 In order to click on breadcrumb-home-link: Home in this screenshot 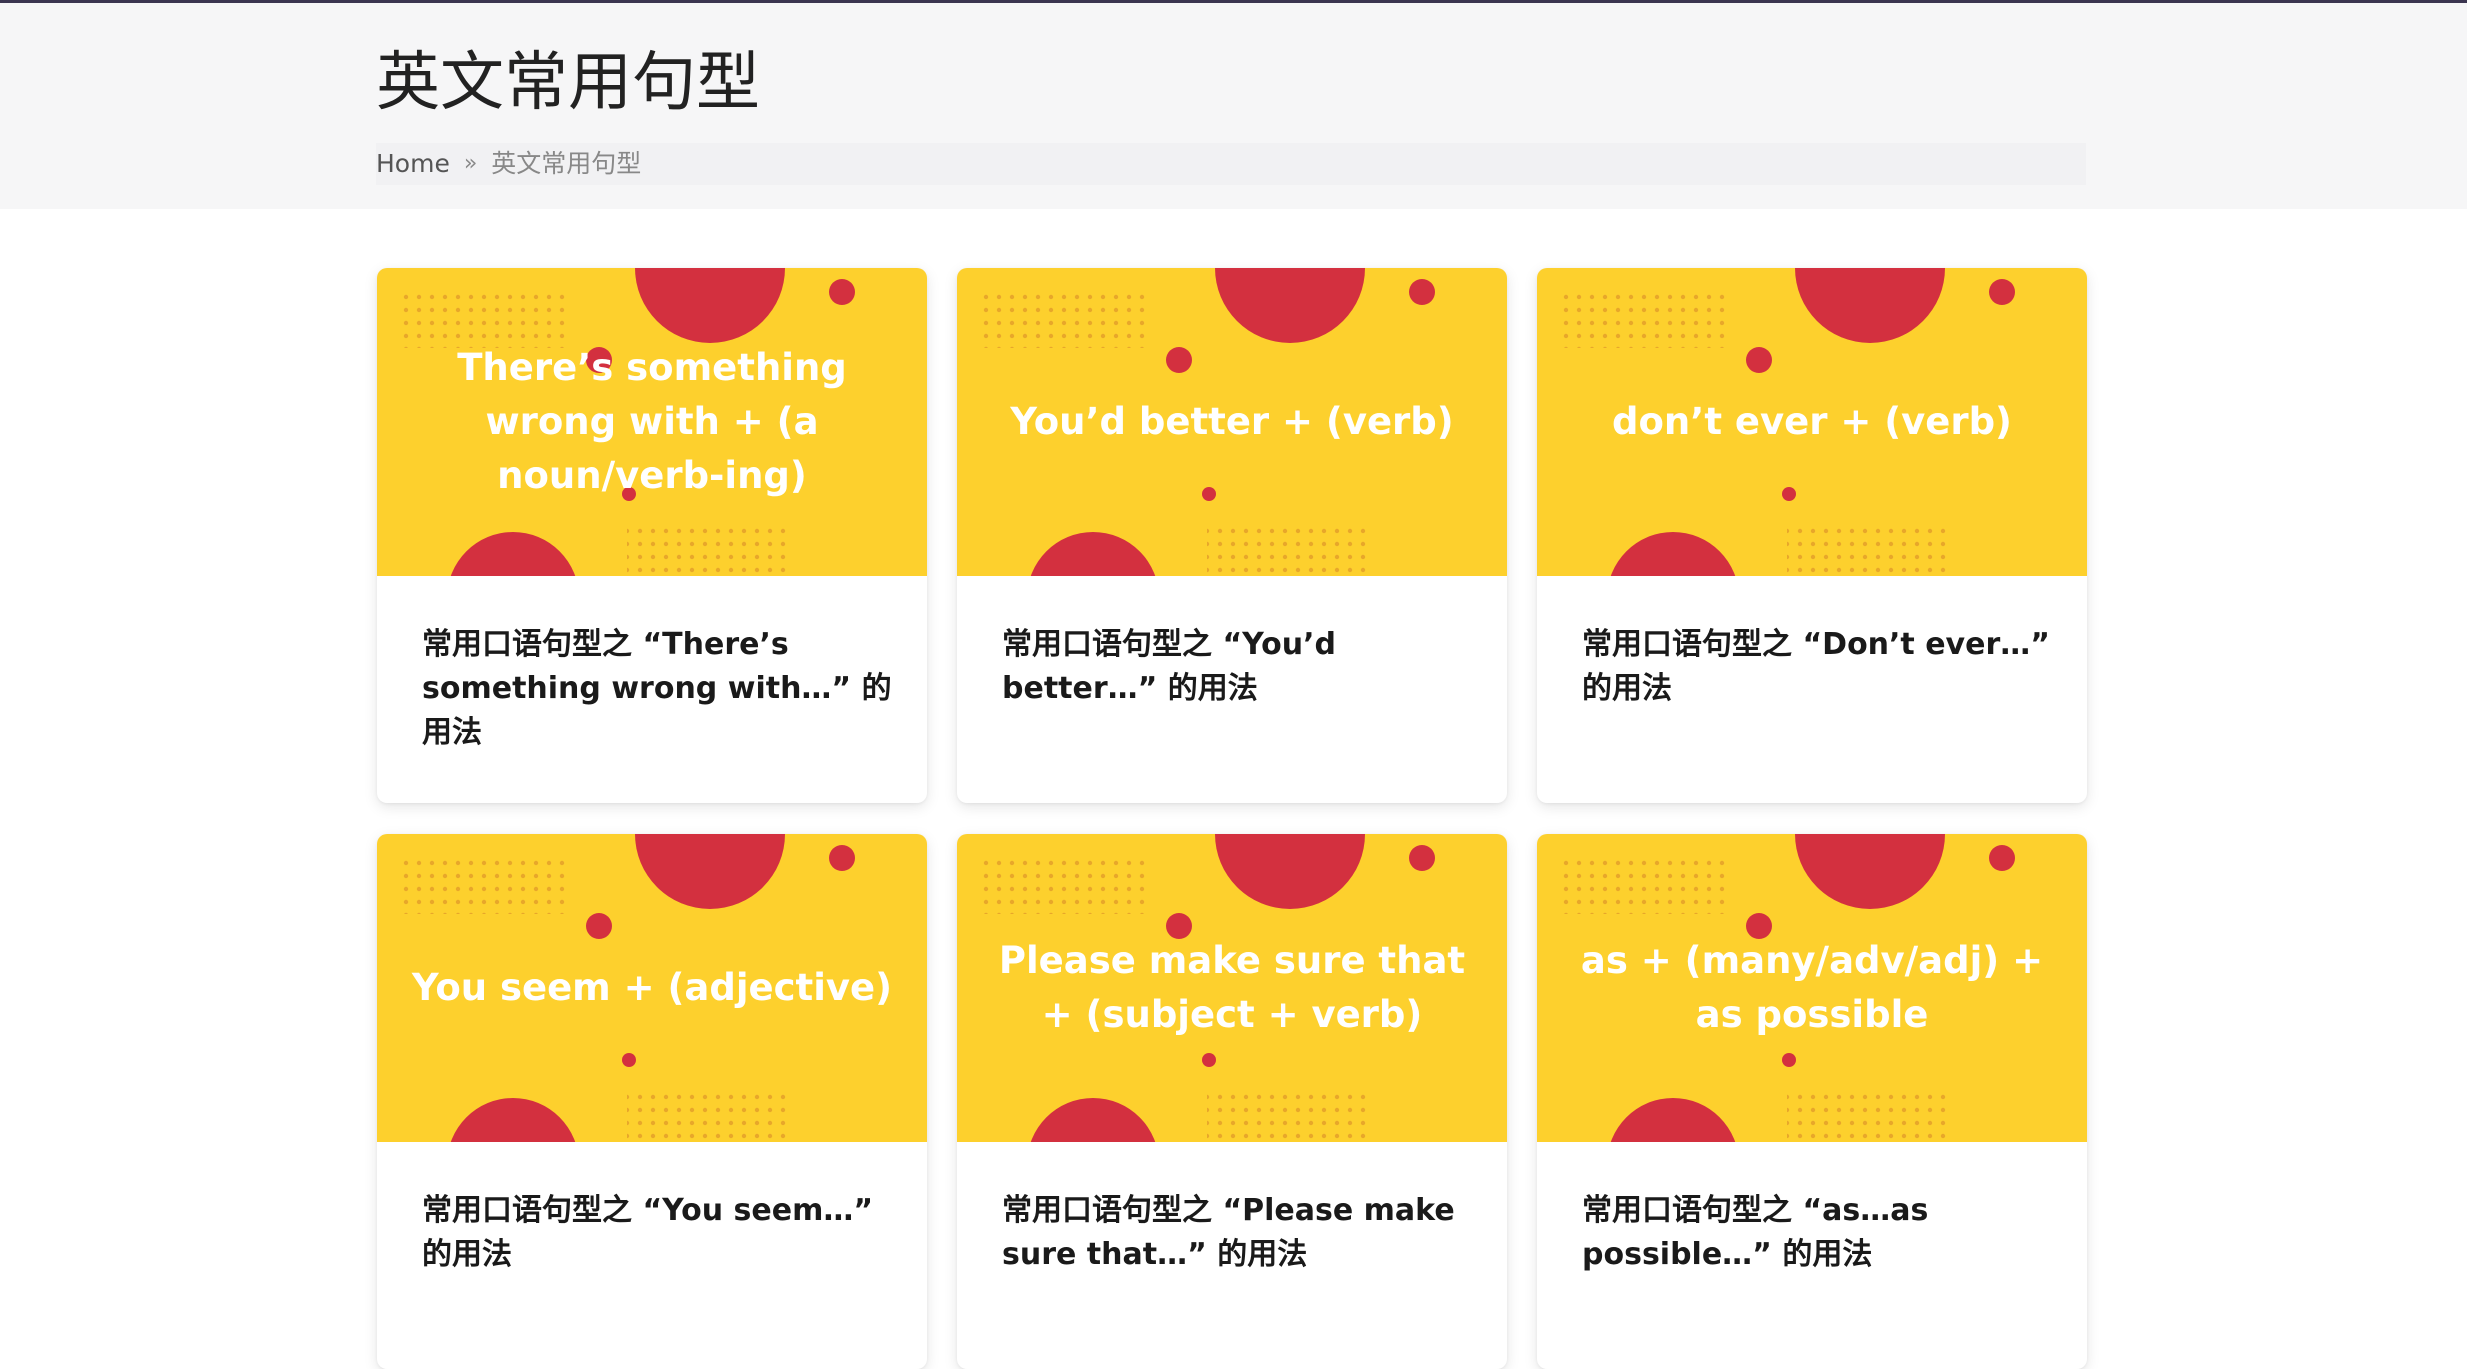, I will do `click(413, 164)`.